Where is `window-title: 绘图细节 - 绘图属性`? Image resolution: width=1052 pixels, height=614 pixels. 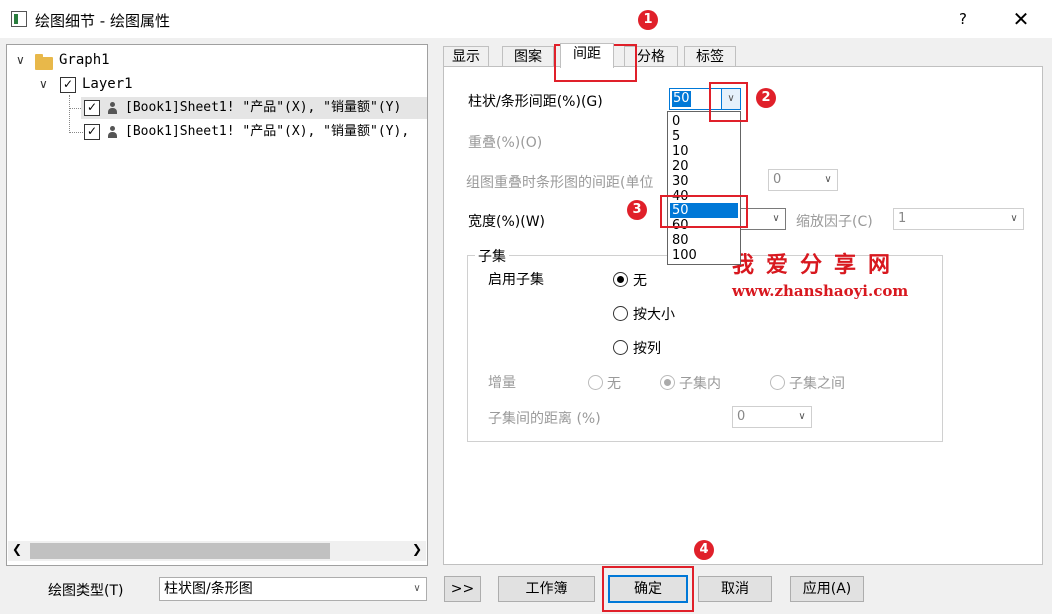
window-title: 绘图细节 - 绘图属性 is located at coordinates (102, 21).